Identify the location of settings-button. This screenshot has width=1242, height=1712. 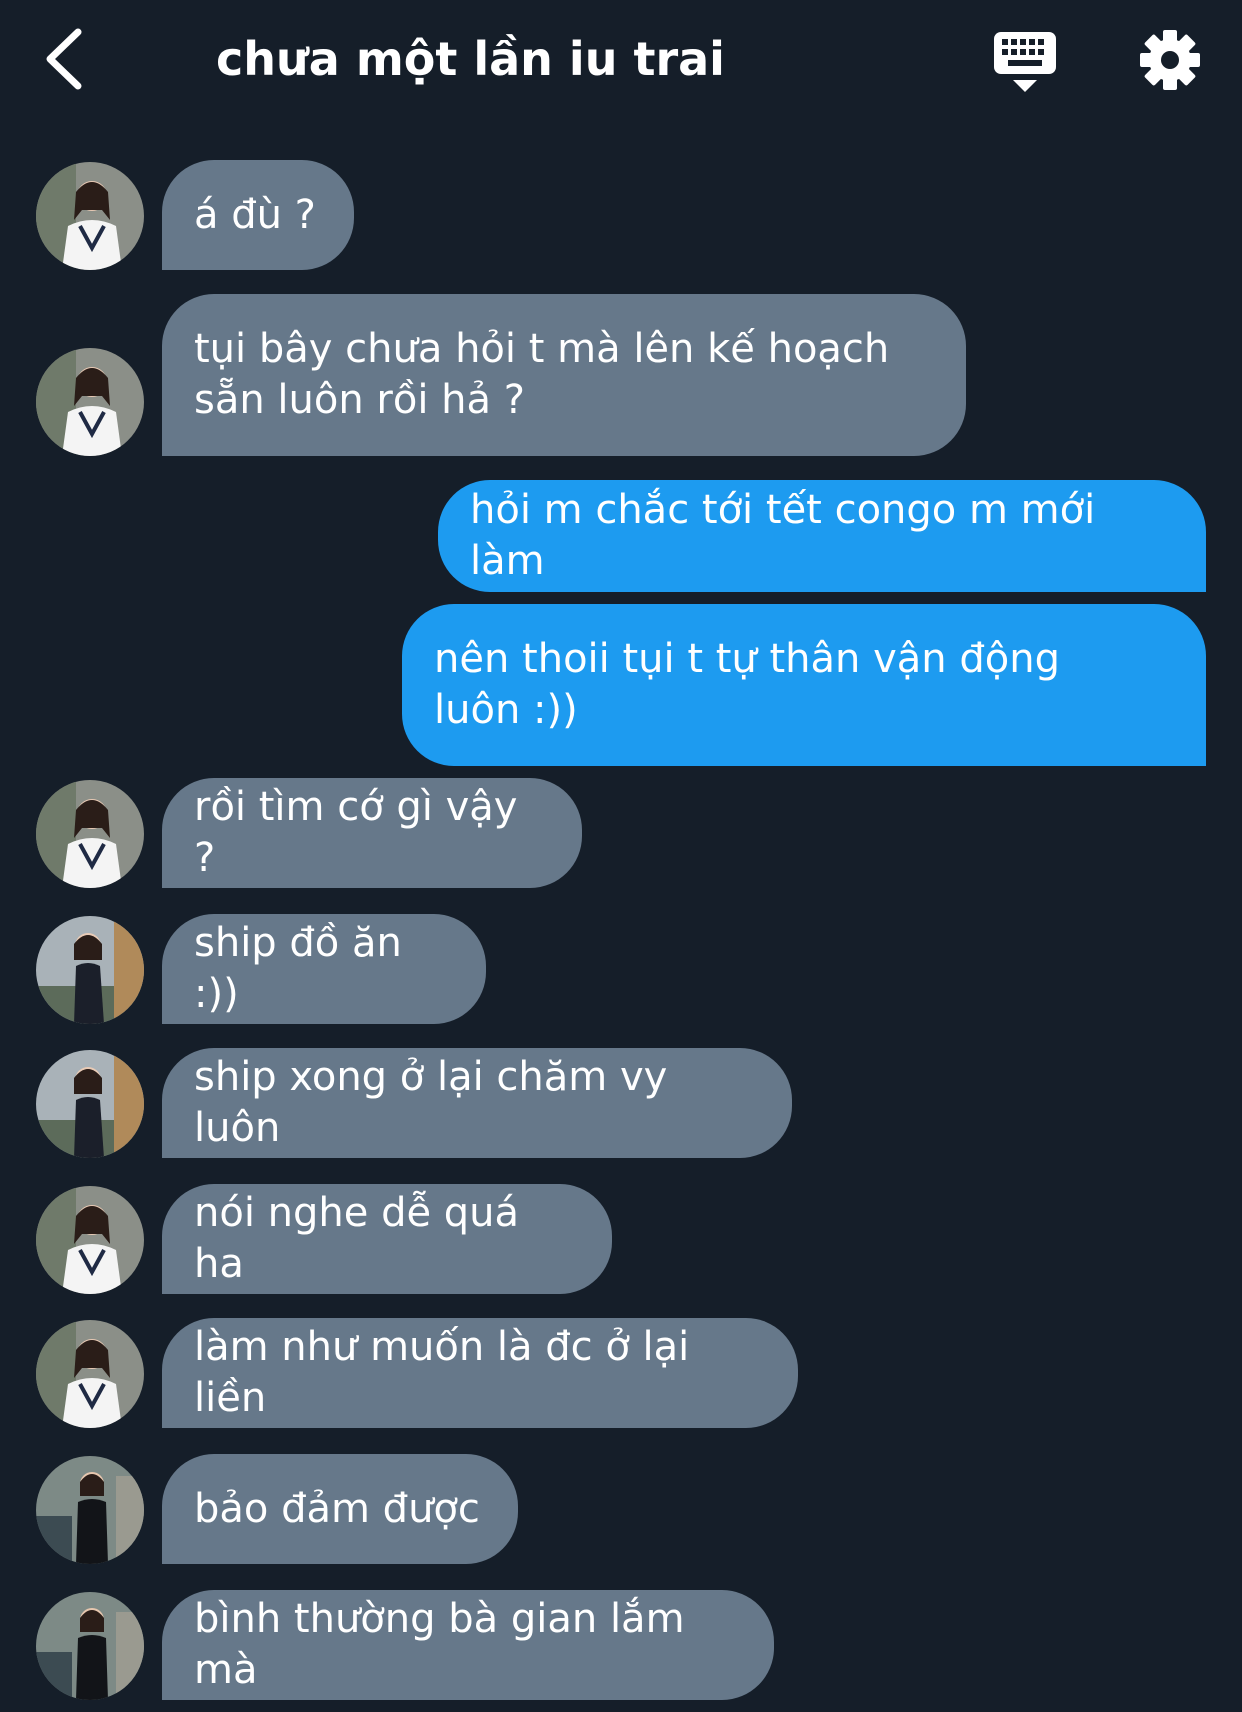
(1170, 60).